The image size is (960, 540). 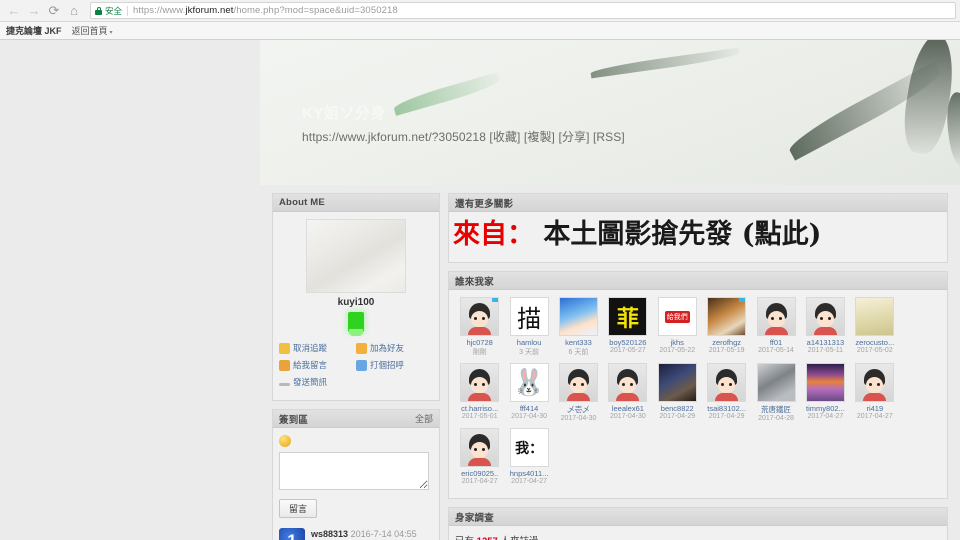 I want to click on visitor-item: 🐰 fff414 2017-04-30, so click(x=528, y=392).